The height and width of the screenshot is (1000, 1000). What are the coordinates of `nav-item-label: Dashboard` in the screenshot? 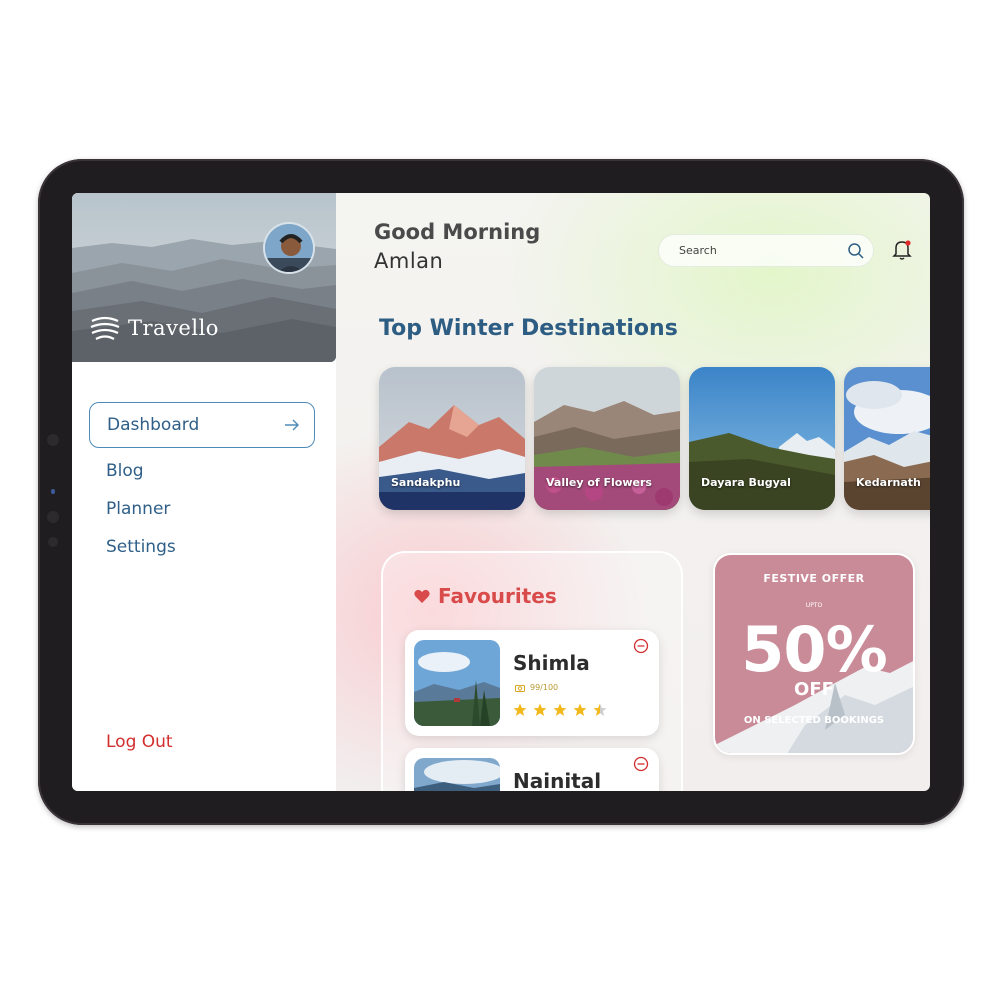 It's located at (153, 425).